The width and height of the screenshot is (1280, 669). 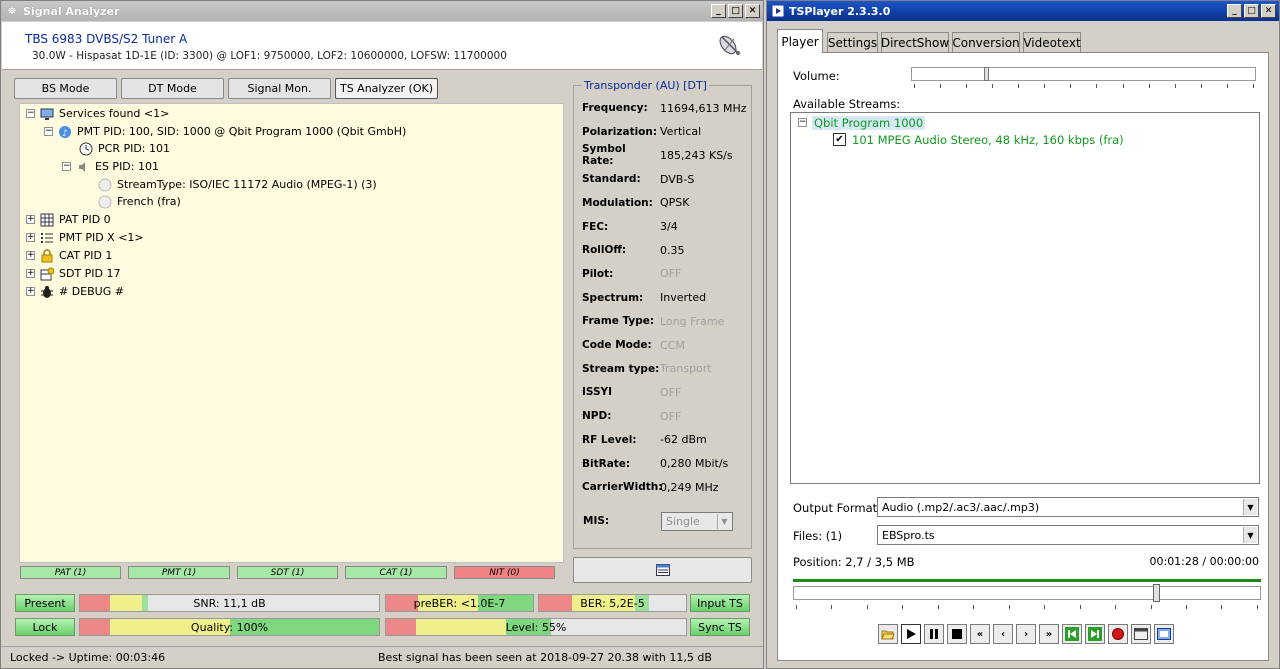 I want to click on transponder-row: Stream type: Transport, so click(x=667, y=369).